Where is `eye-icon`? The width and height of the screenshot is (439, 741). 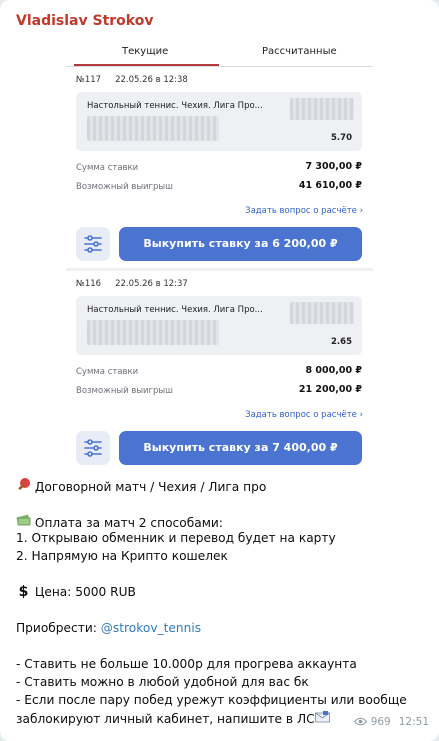 eye-icon is located at coordinates (362, 722).